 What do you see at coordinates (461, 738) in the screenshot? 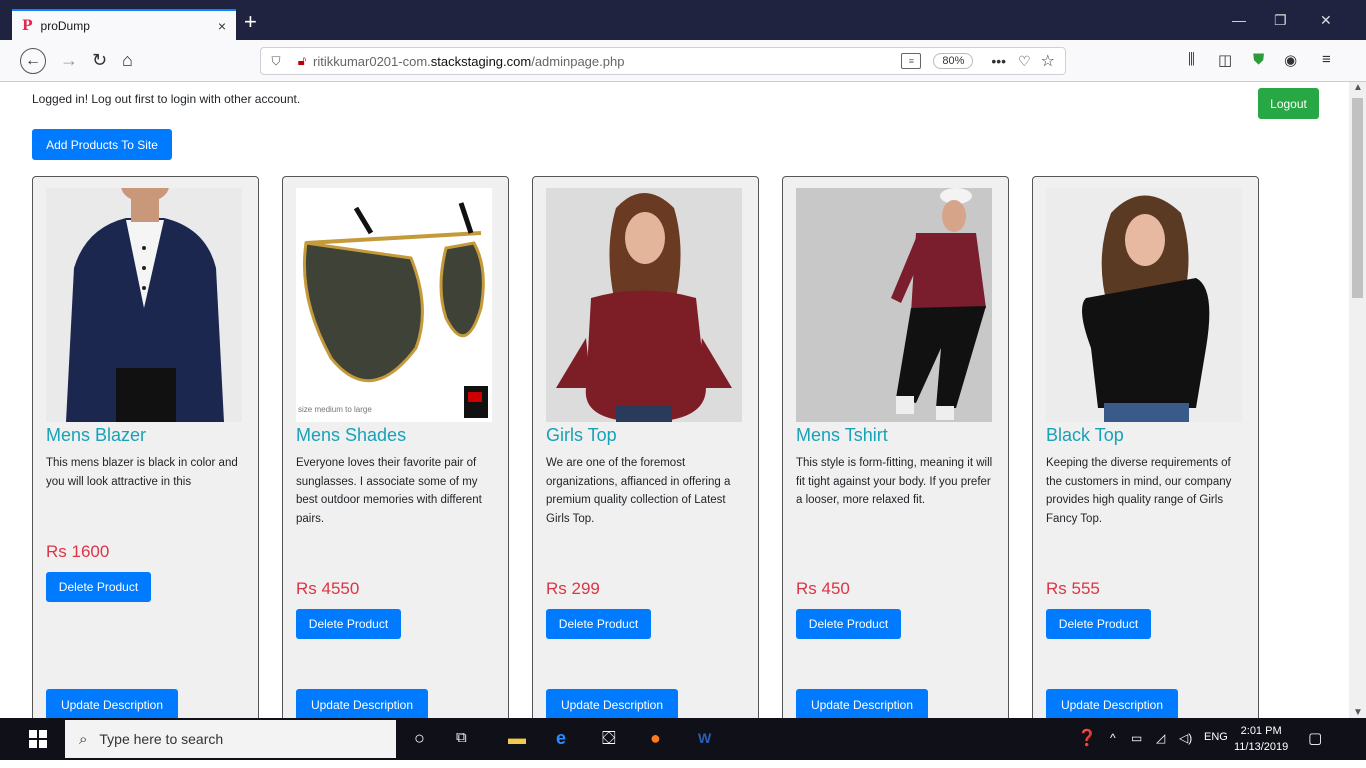
I see `task-view-icon: ⧉` at bounding box center [461, 738].